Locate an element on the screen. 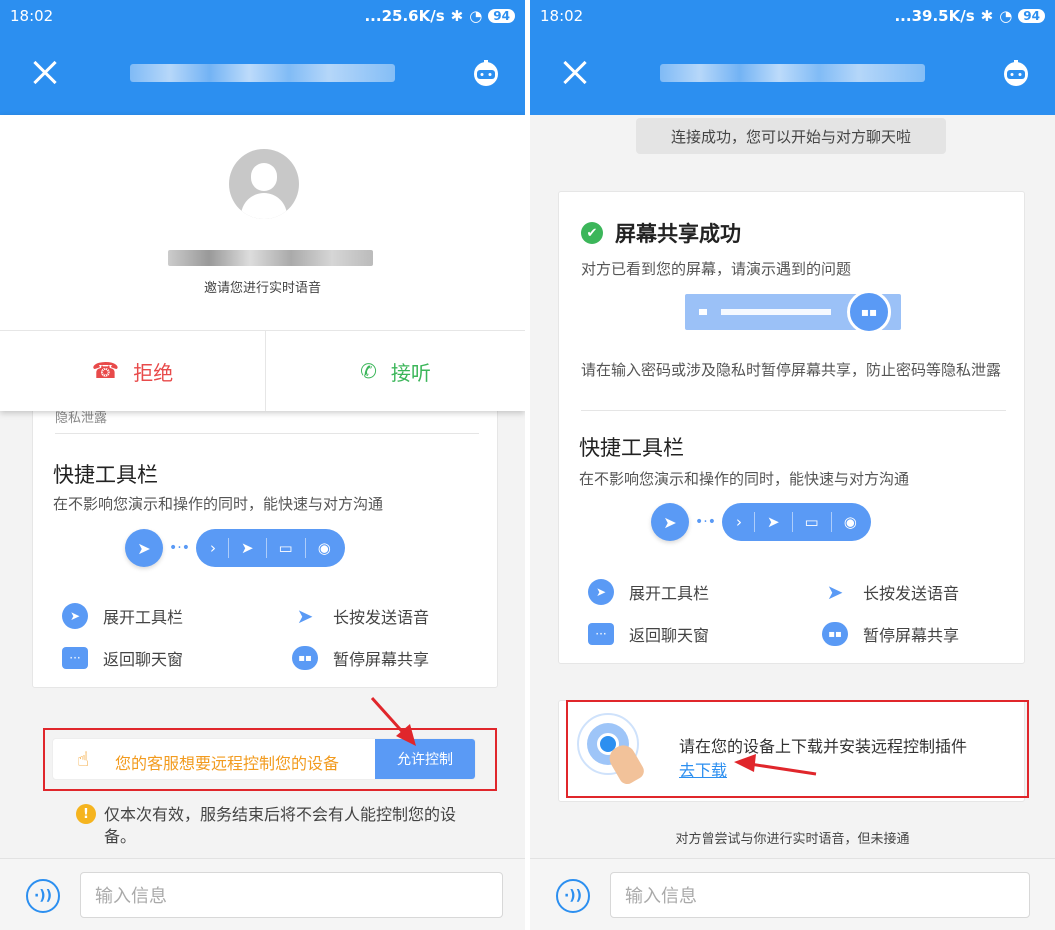 The width and height of the screenshot is (1055, 930). connected-banner: 连接成功，您可以开始与对方聊天啦 is located at coordinates (791, 136).